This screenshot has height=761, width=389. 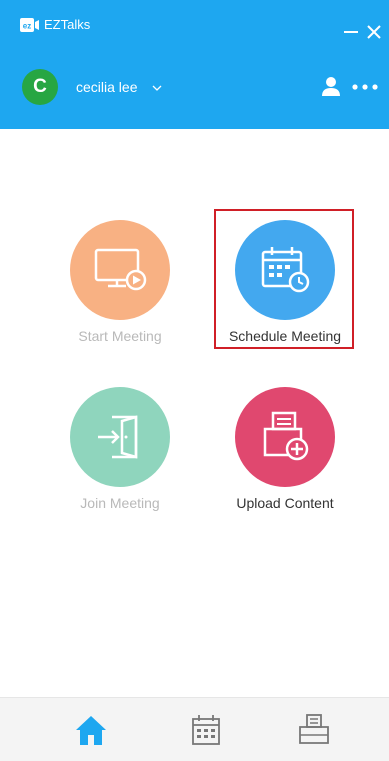 I want to click on monitor-play-icon, so click(x=120, y=269).